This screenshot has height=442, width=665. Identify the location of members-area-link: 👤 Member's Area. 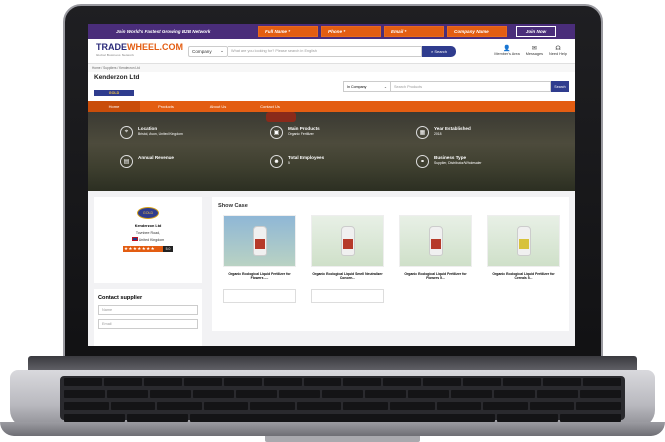
(506, 51).